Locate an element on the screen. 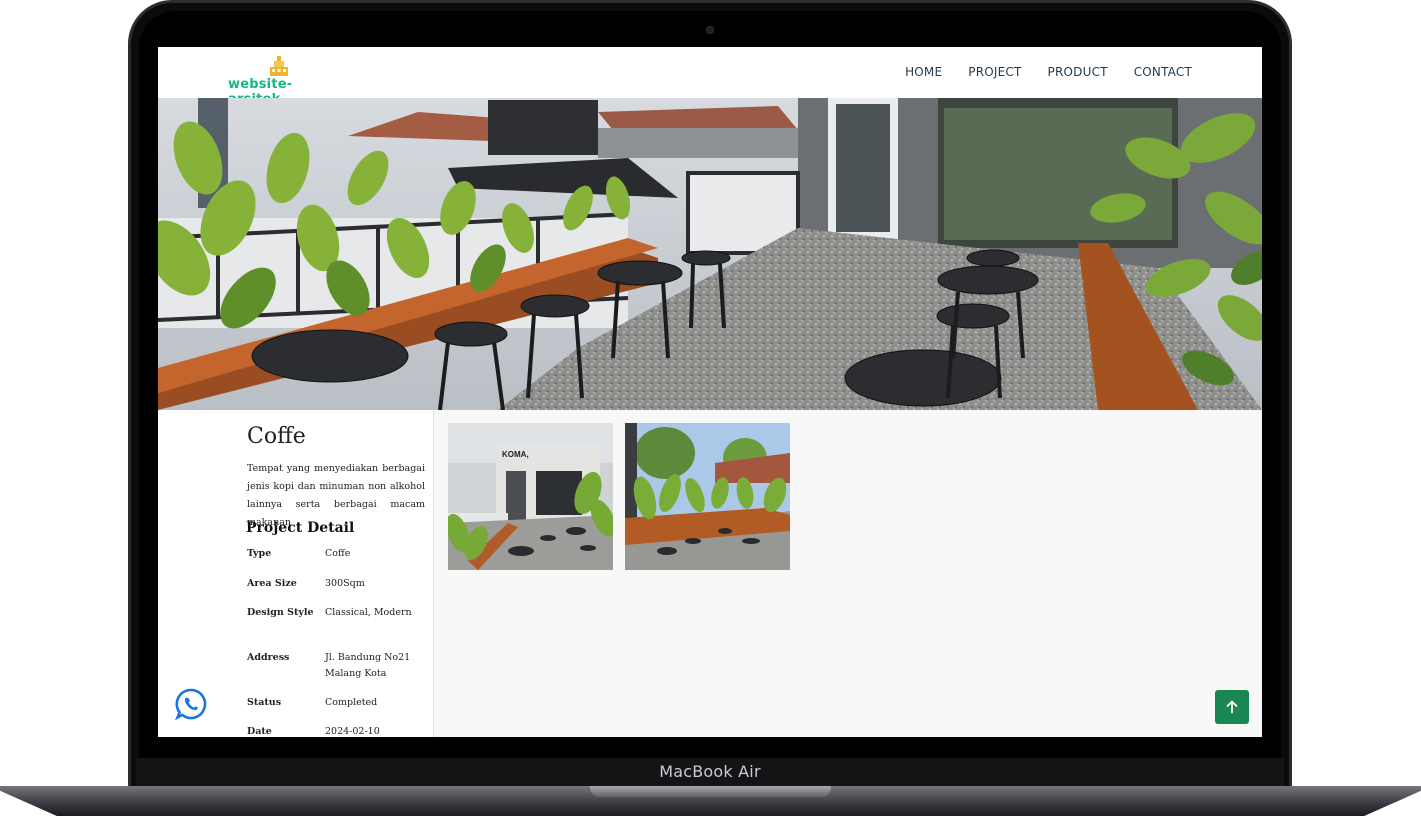 This screenshot has height=816, width=1421. detail-key: Address is located at coordinates (268, 657).